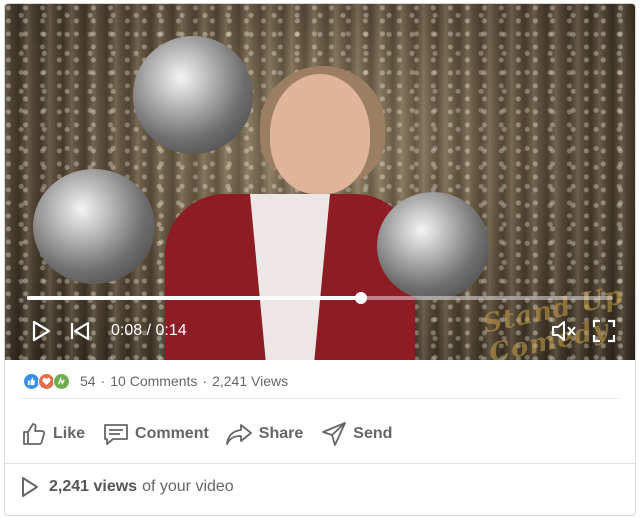 The height and width of the screenshot is (518, 640). I want to click on share-button: Share, so click(264, 434).